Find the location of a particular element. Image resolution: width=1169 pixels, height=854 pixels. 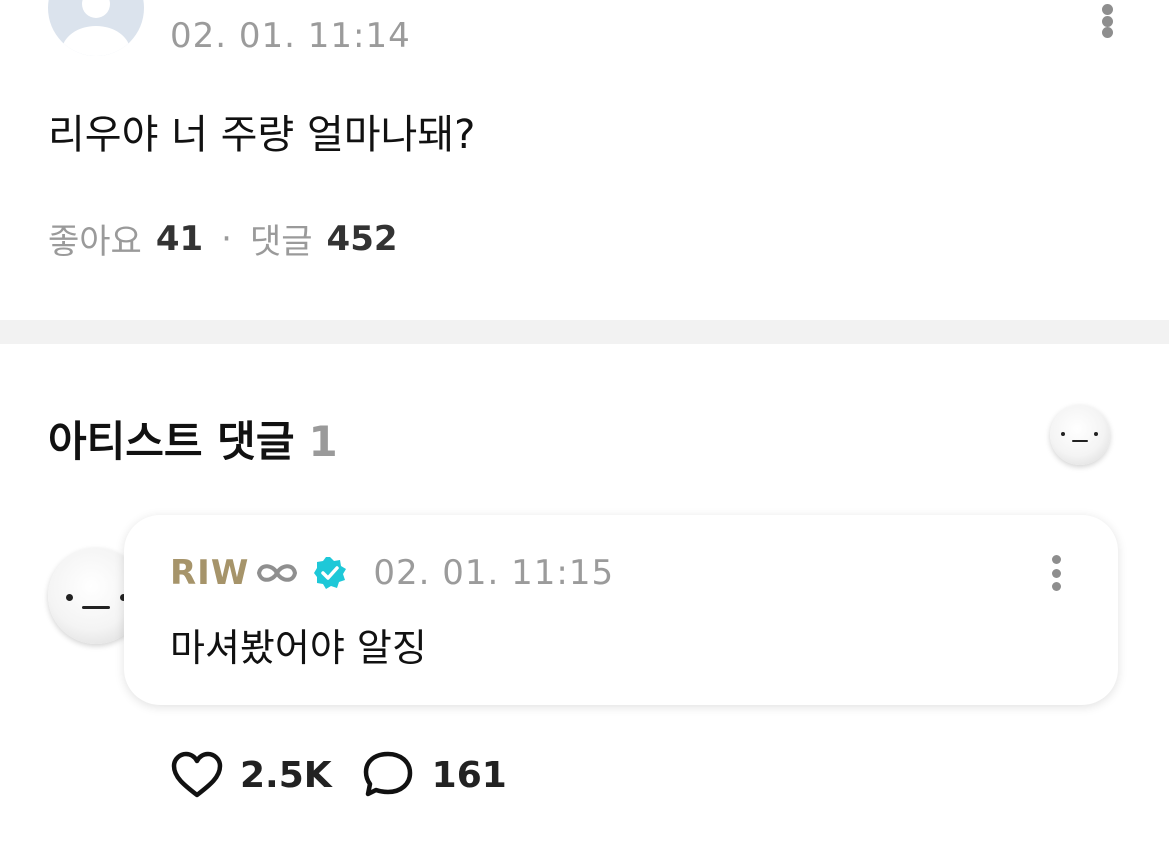

post-body: 리우야 너 주량 얼마나돼? is located at coordinates (262, 135).